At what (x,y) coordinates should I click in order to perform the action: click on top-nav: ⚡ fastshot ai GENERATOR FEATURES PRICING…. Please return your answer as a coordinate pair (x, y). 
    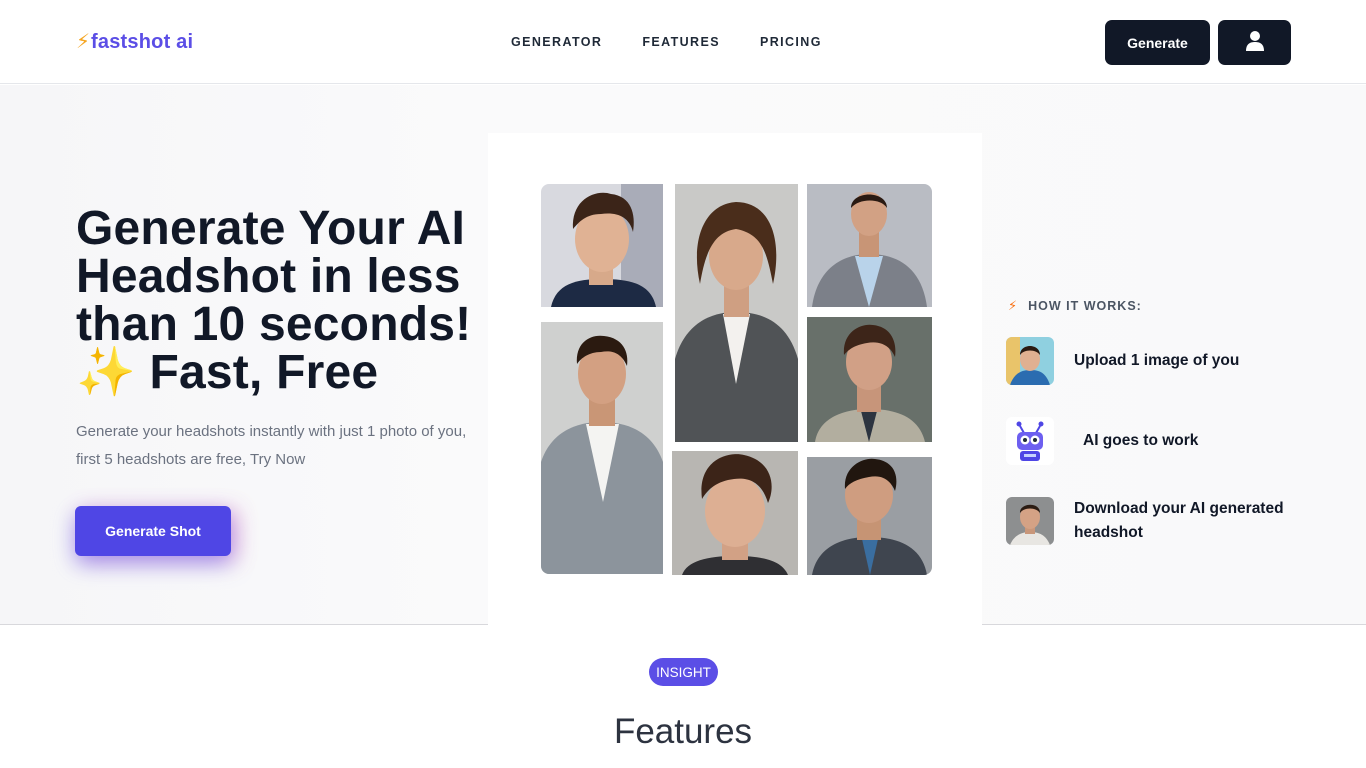
    Looking at the image, I should click on (683, 42).